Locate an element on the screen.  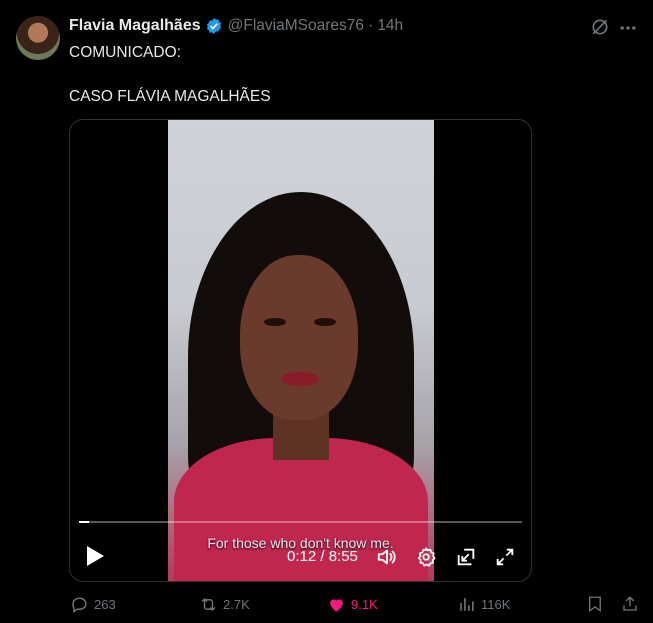
video-progress-fill is located at coordinates (84, 522).